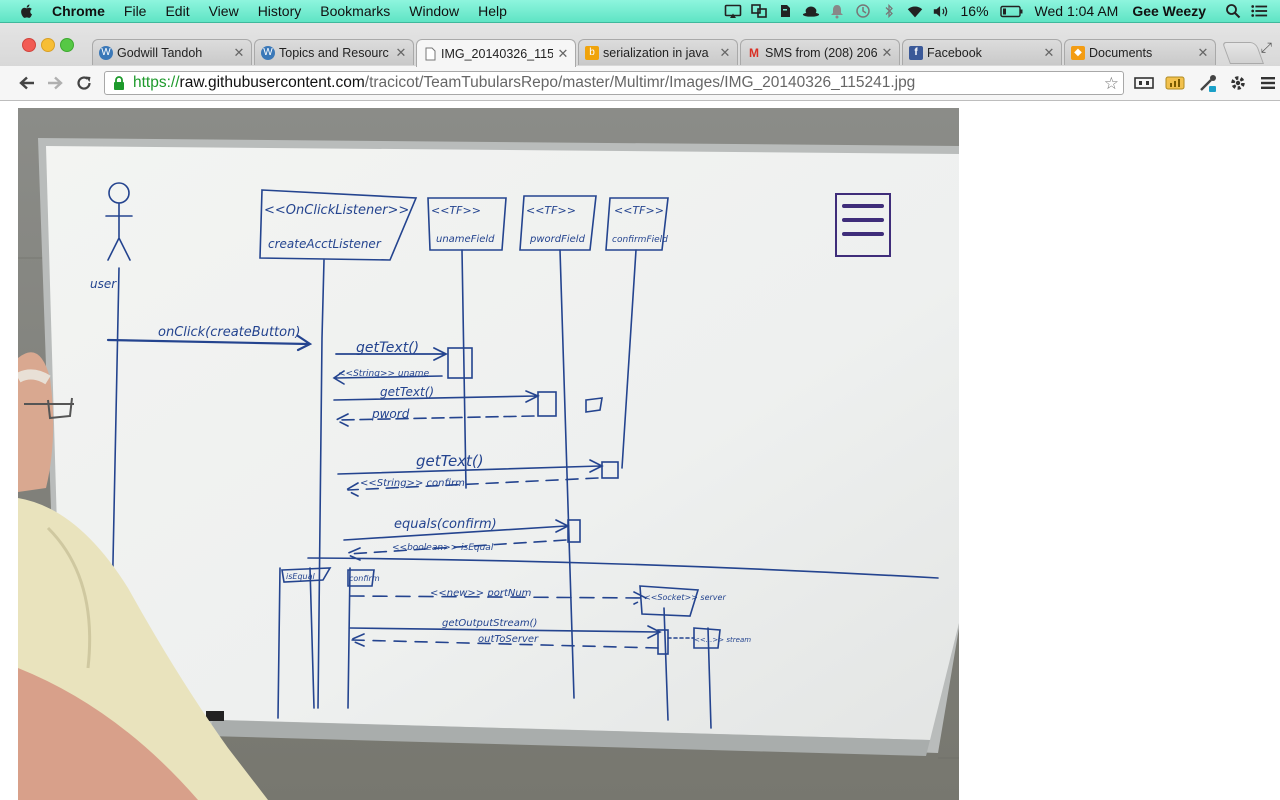  I want to click on wb-msg-pword: pword, so click(390, 414).